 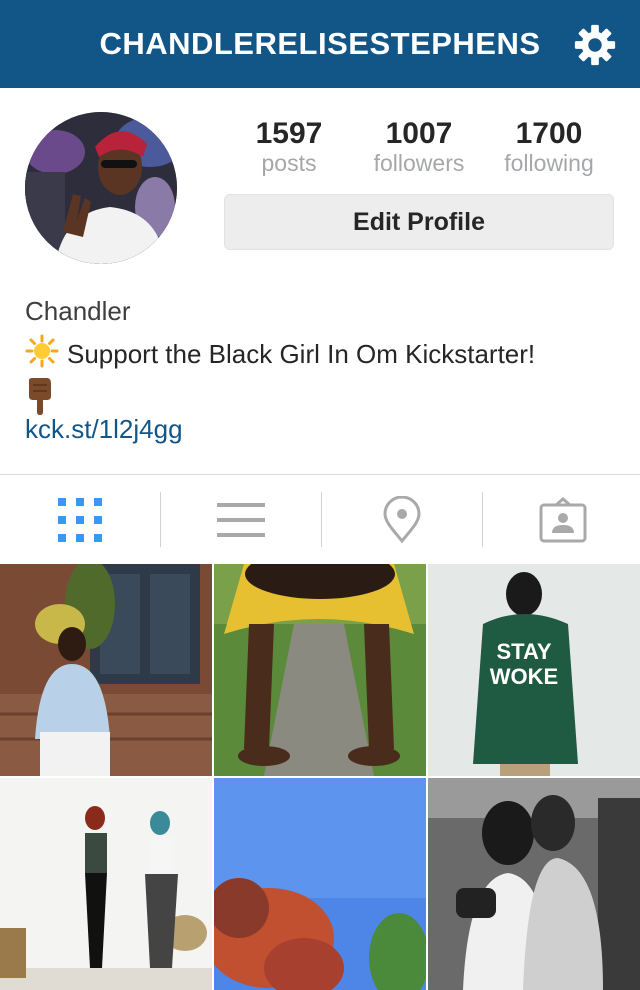 What do you see at coordinates (289, 133) in the screenshot?
I see `posts-count: 1597` at bounding box center [289, 133].